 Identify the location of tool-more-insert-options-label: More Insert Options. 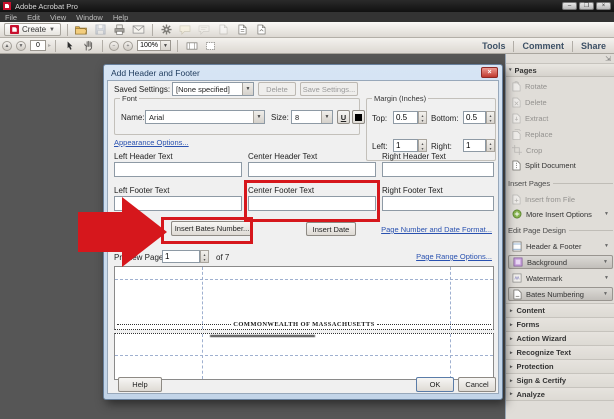
(559, 214).